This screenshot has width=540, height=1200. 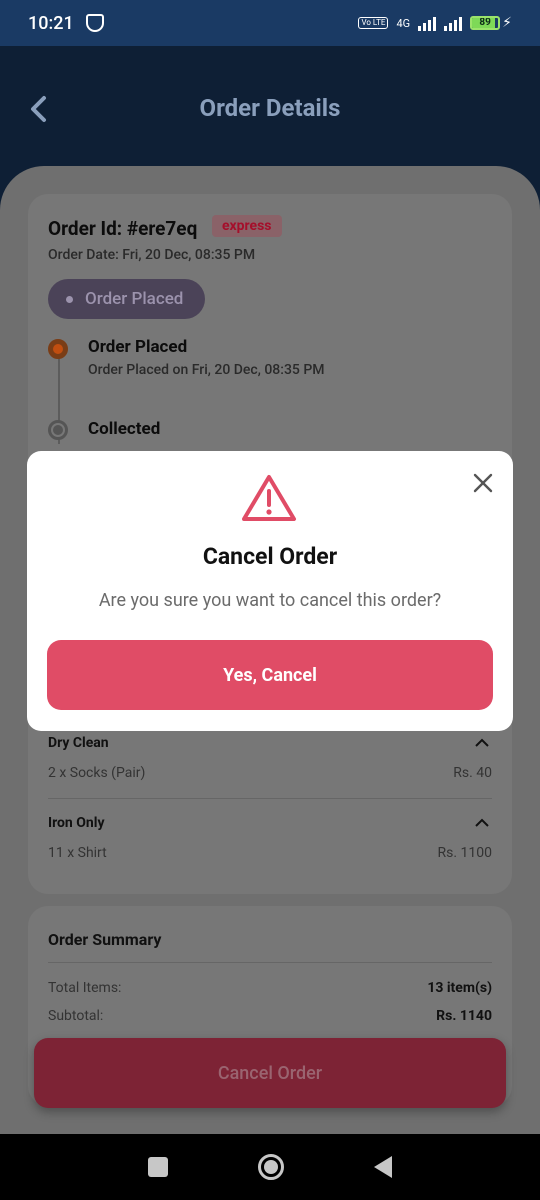 I want to click on item-price: Rs. 40, so click(x=472, y=773).